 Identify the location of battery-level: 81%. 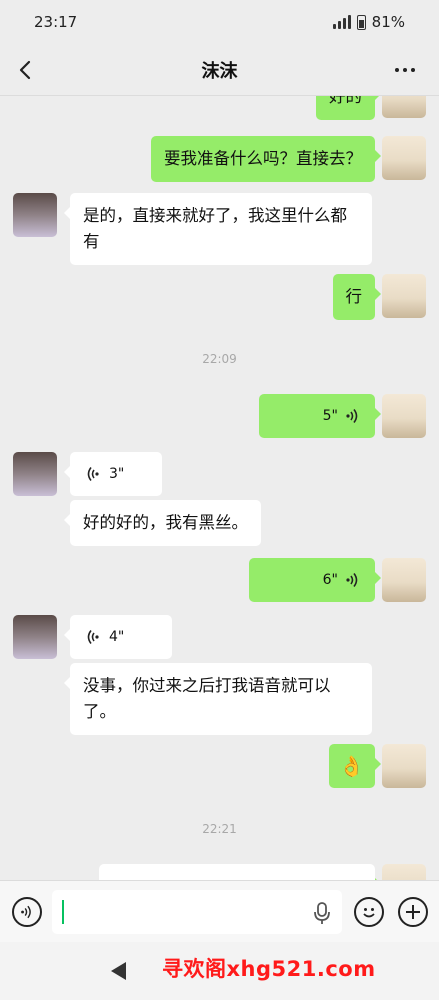
(388, 22).